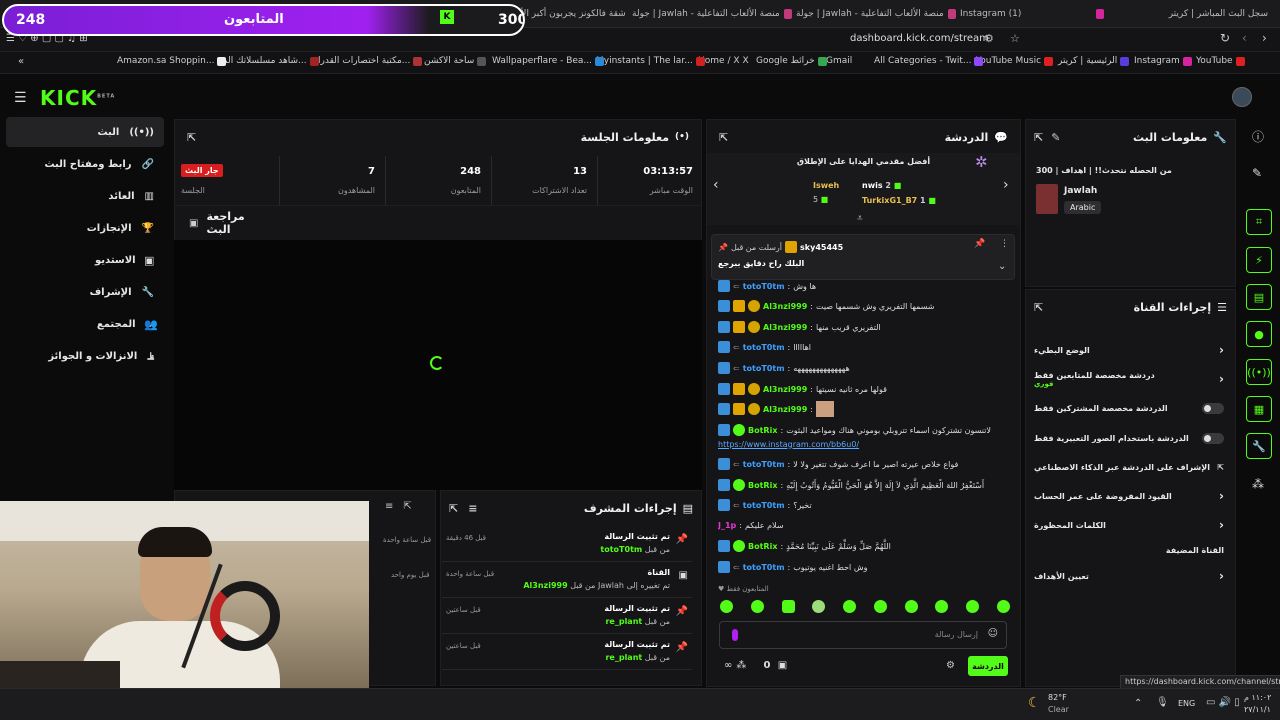  I want to click on mic-tray-icon: 🎙, so click(1162, 702).